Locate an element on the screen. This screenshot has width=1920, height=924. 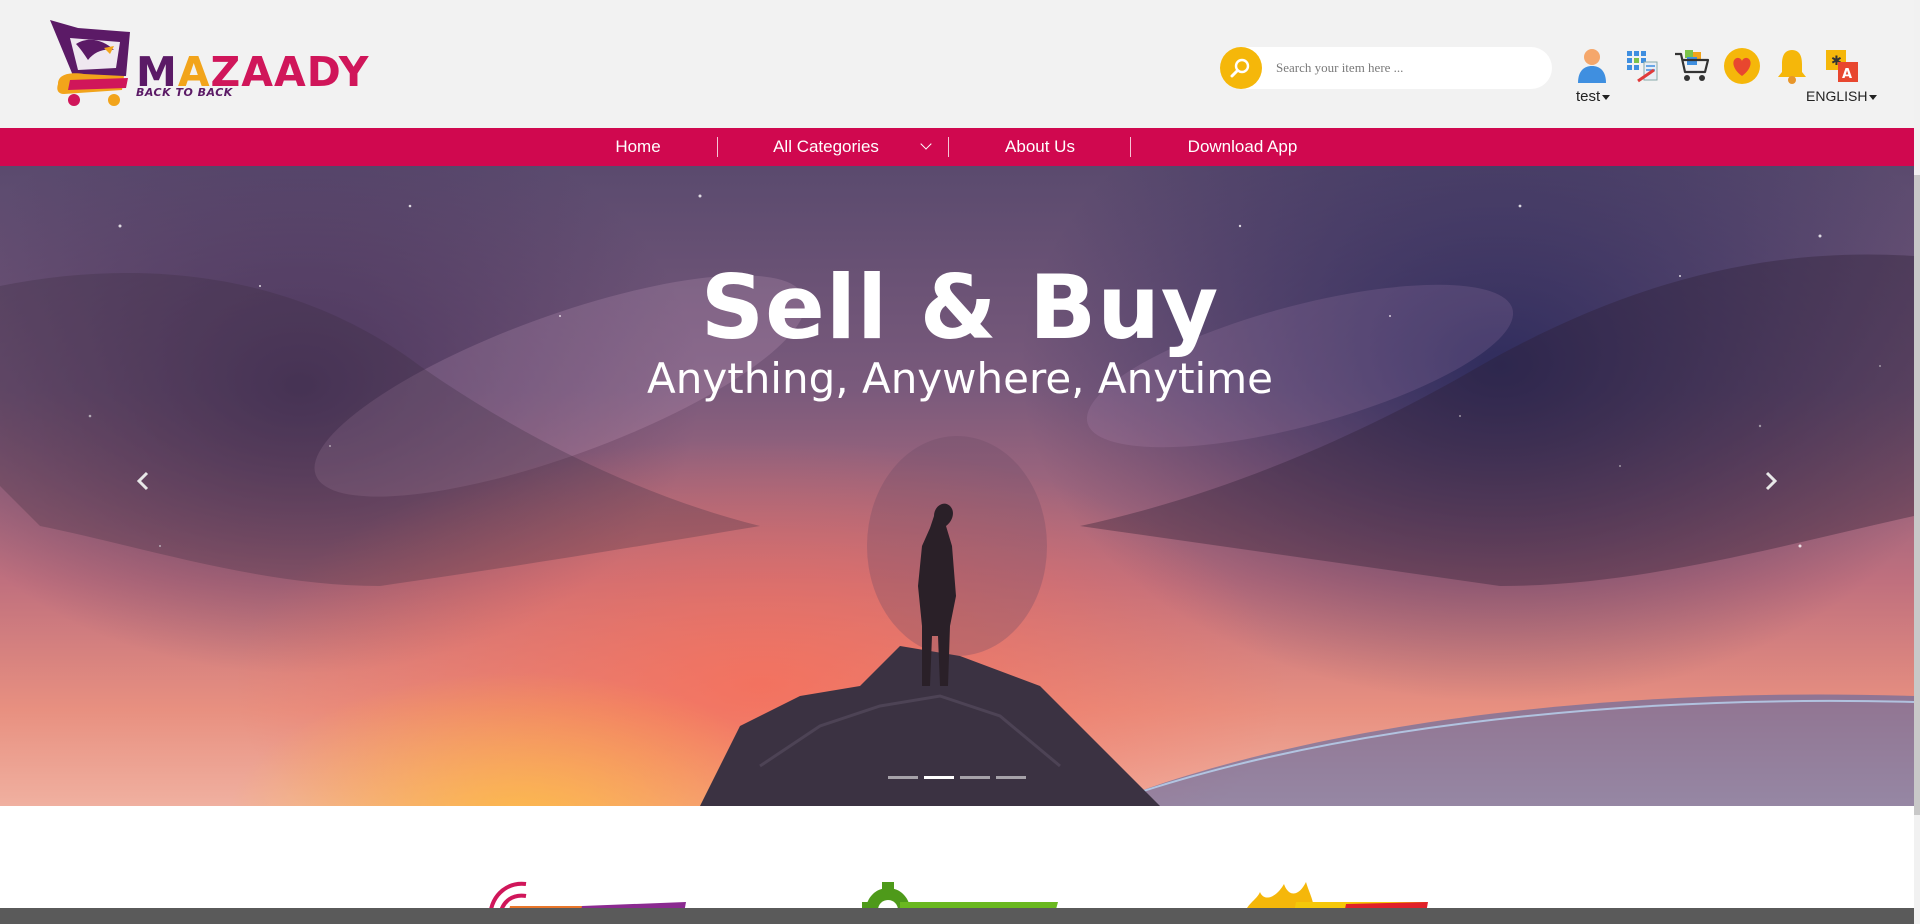
language-selector: ENGLISH is located at coordinates (1842, 96).